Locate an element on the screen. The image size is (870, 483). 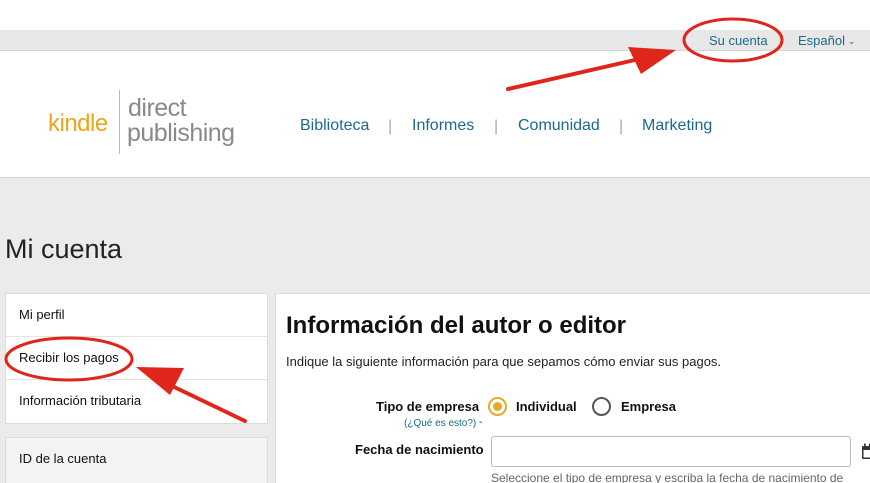
radio-individual-label: Individual is located at coordinates (546, 406).